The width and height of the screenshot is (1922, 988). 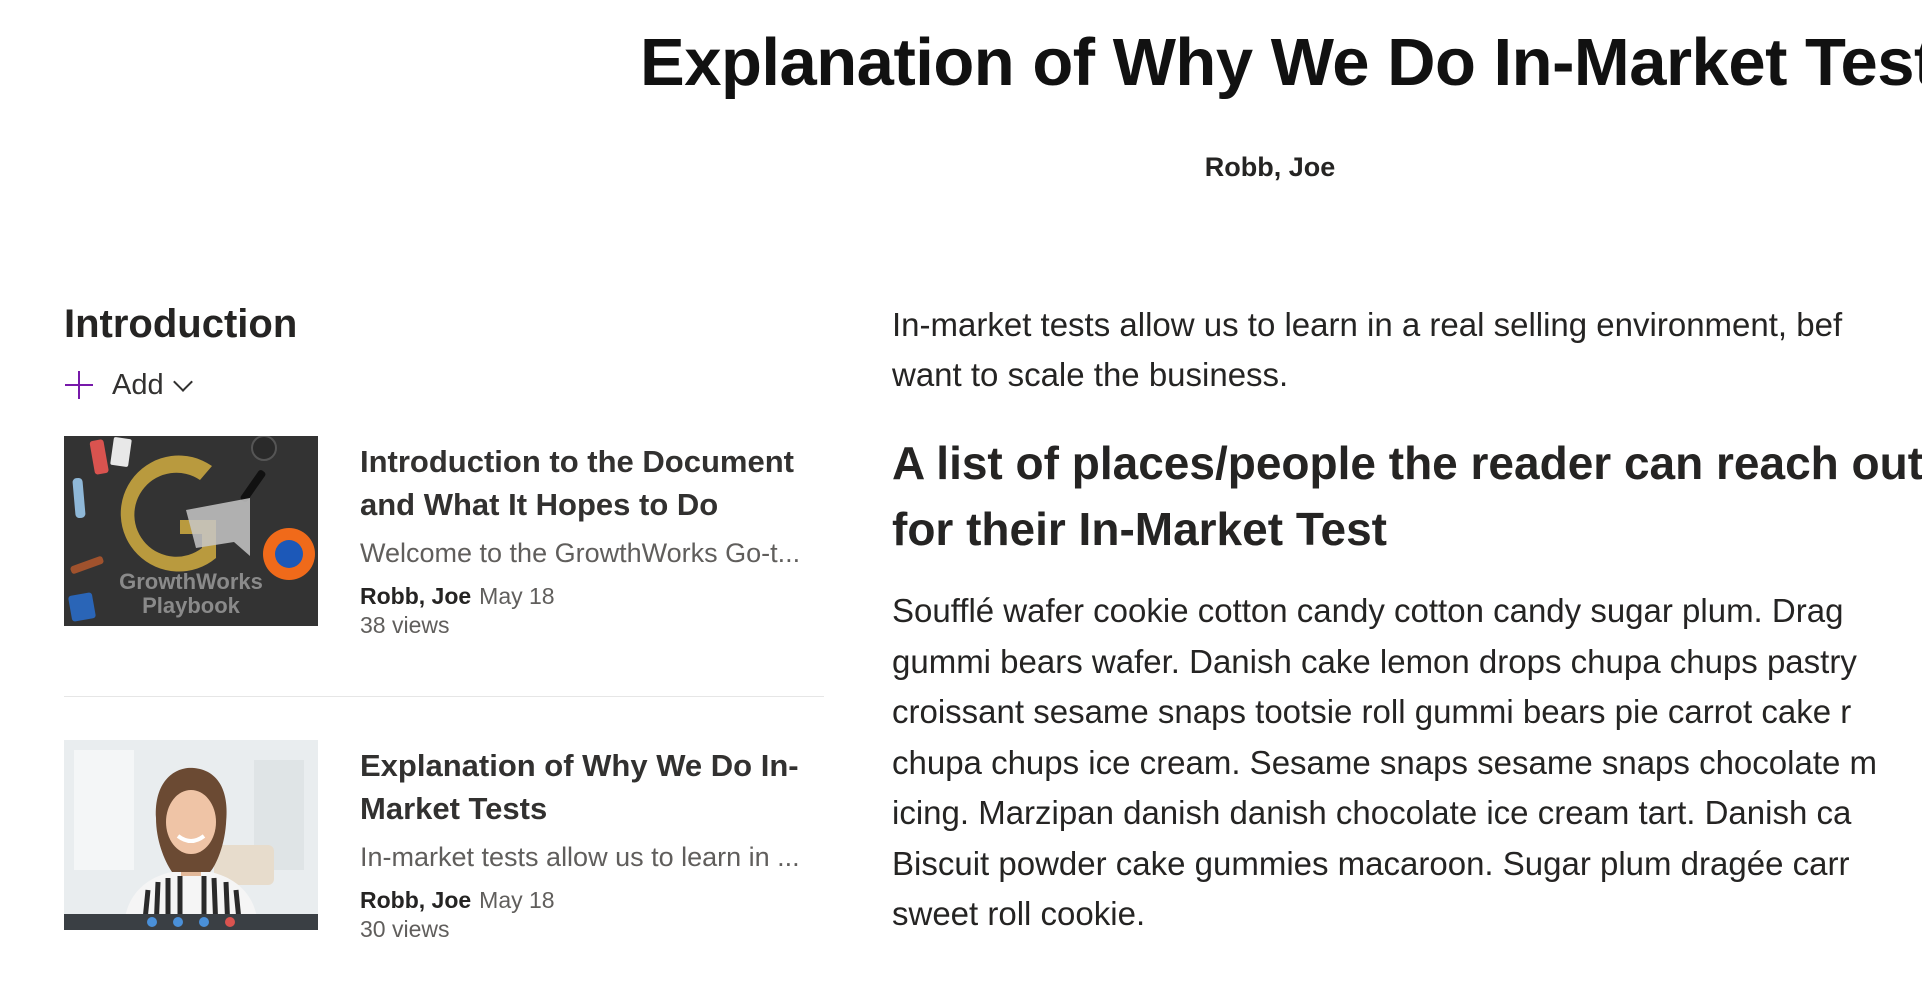 I want to click on plus-icon, so click(x=79, y=385).